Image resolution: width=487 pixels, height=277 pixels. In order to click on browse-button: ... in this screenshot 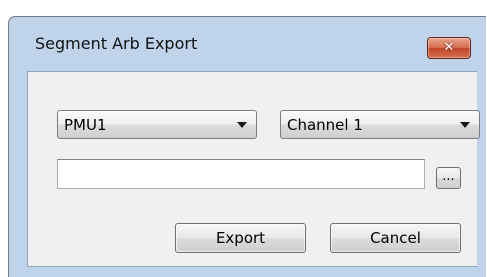, I will do `click(448, 178)`.